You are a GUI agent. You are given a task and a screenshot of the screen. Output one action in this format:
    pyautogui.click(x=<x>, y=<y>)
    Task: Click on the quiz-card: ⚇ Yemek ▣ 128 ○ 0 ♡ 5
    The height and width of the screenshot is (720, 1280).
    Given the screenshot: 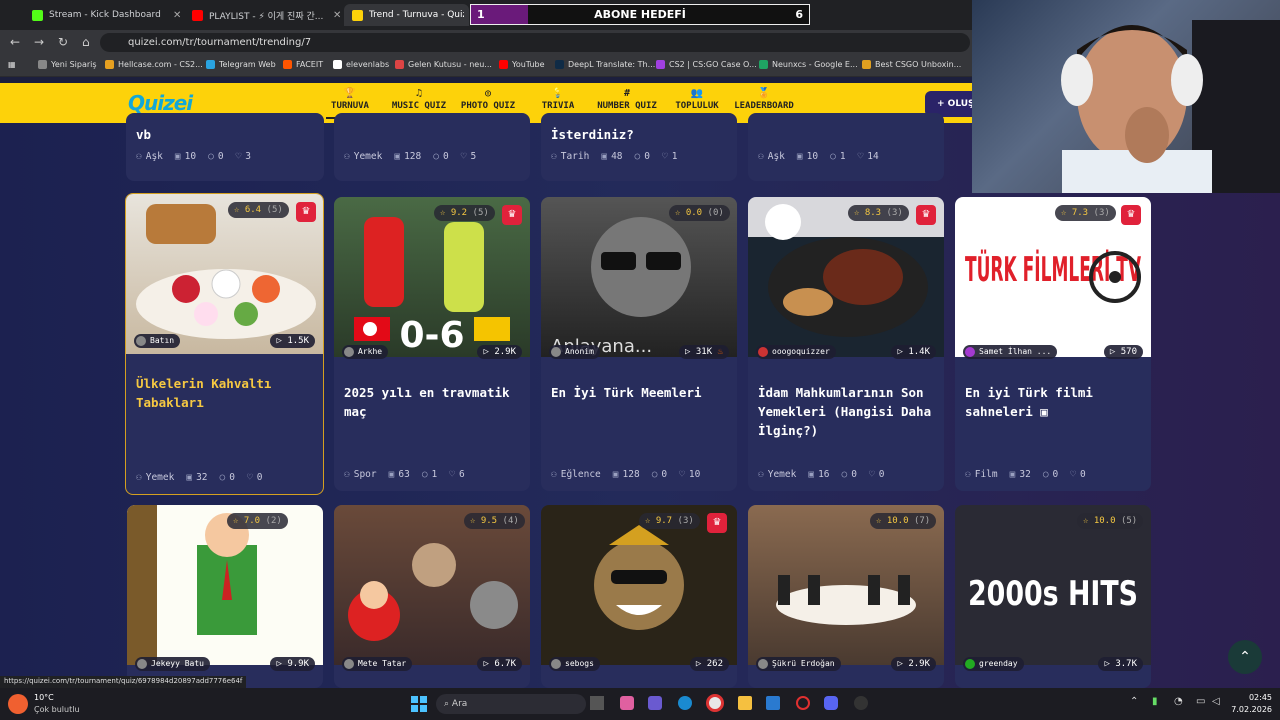 What is the action you would take?
    pyautogui.click(x=432, y=147)
    